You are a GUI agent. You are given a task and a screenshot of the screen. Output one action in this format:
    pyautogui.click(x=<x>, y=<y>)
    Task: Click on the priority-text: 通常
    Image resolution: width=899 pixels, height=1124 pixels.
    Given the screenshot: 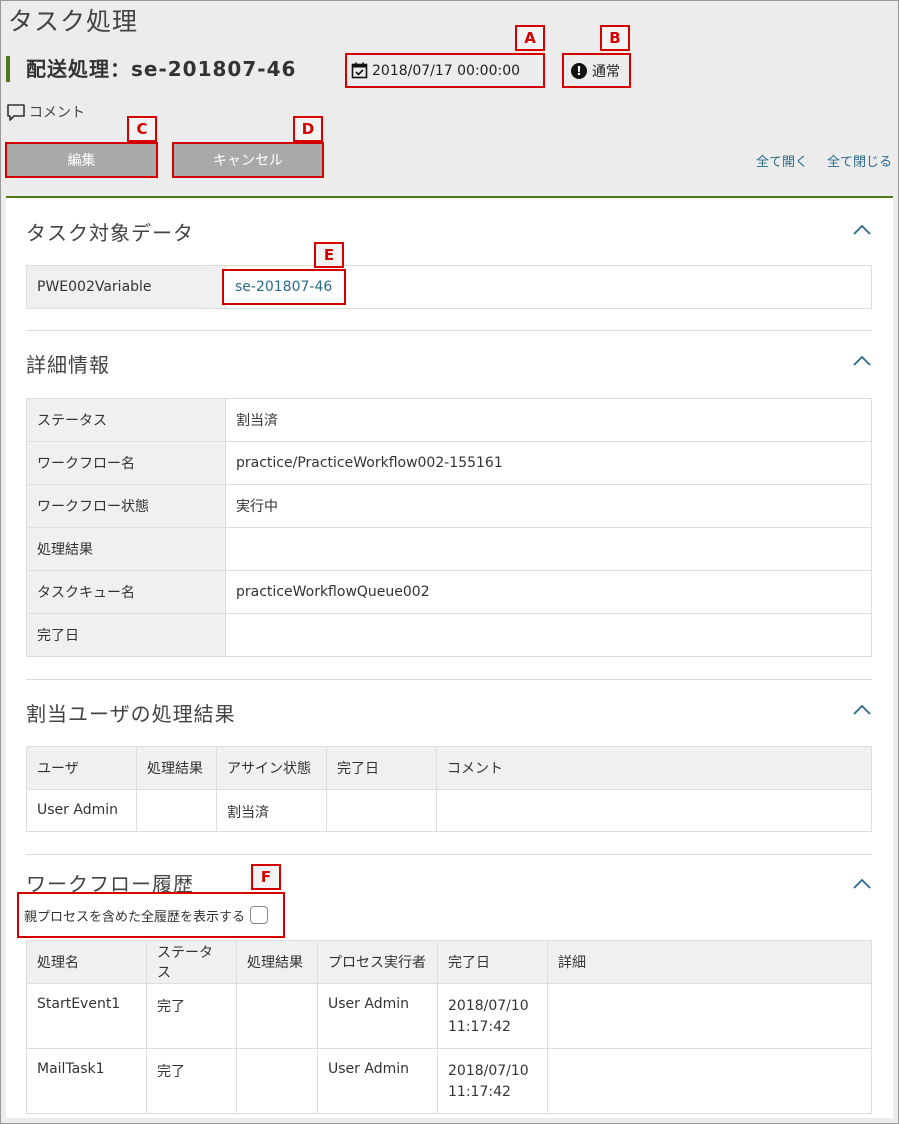 What is the action you would take?
    pyautogui.click(x=606, y=71)
    